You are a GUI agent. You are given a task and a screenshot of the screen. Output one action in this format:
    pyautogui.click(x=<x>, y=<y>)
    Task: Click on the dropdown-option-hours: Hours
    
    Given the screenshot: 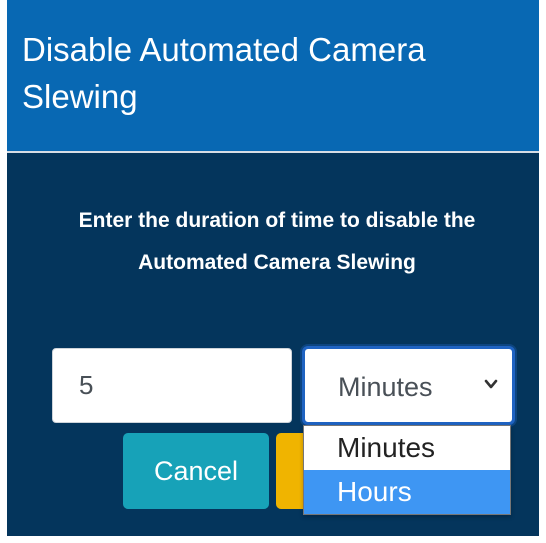 What is the action you would take?
    pyautogui.click(x=407, y=492)
    